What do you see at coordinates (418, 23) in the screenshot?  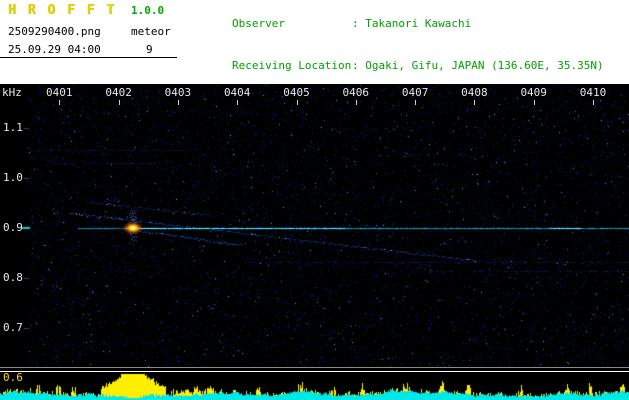 I see `info-value: Takanori Kawachi` at bounding box center [418, 23].